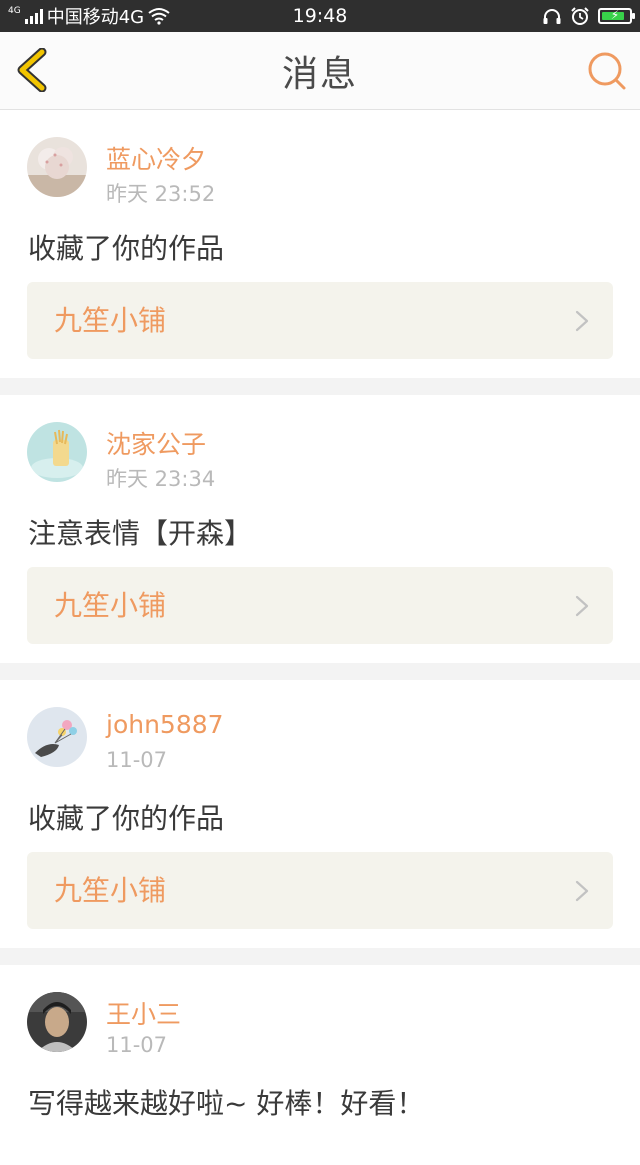 The width and height of the screenshot is (640, 1165). Describe the element at coordinates (552, 16) in the screenshot. I see `headphones-icon` at that location.